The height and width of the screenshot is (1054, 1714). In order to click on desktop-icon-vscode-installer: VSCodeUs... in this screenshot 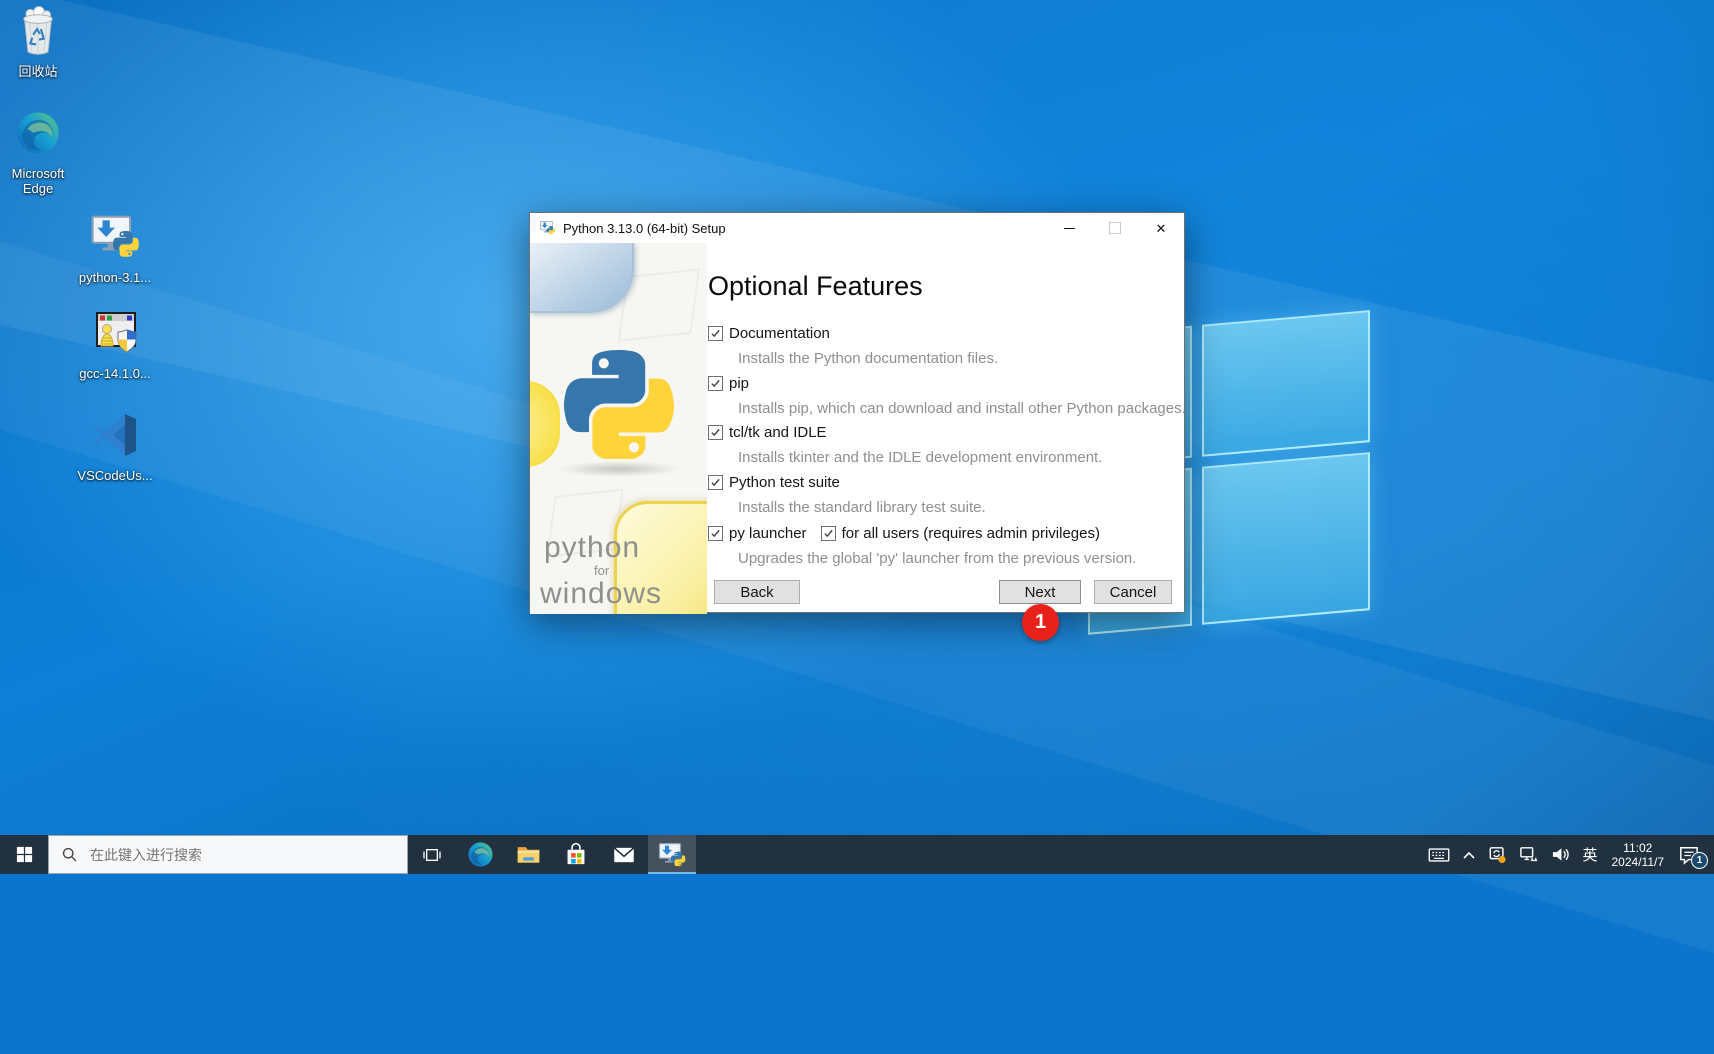, I will do `click(115, 446)`.